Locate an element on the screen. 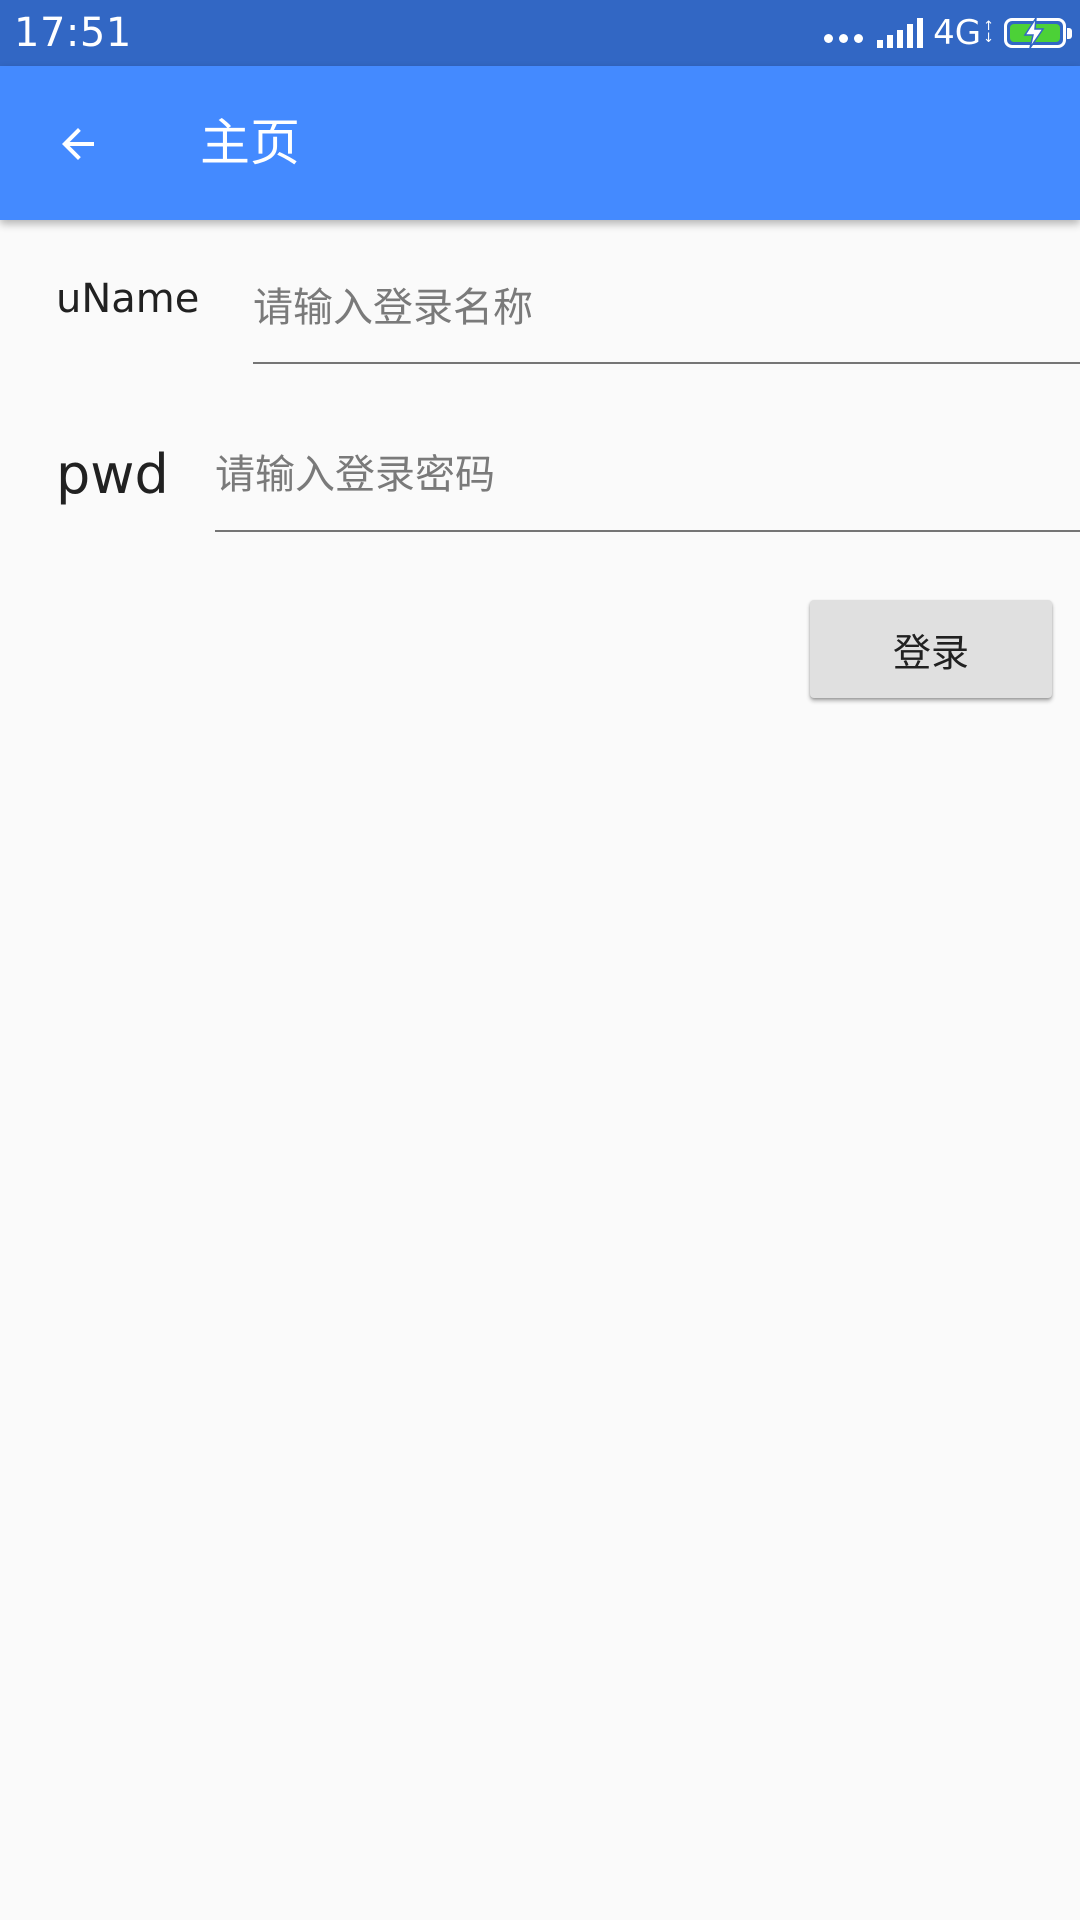  data-activity-icon: ↑ ↓ is located at coordinates (988, 32).